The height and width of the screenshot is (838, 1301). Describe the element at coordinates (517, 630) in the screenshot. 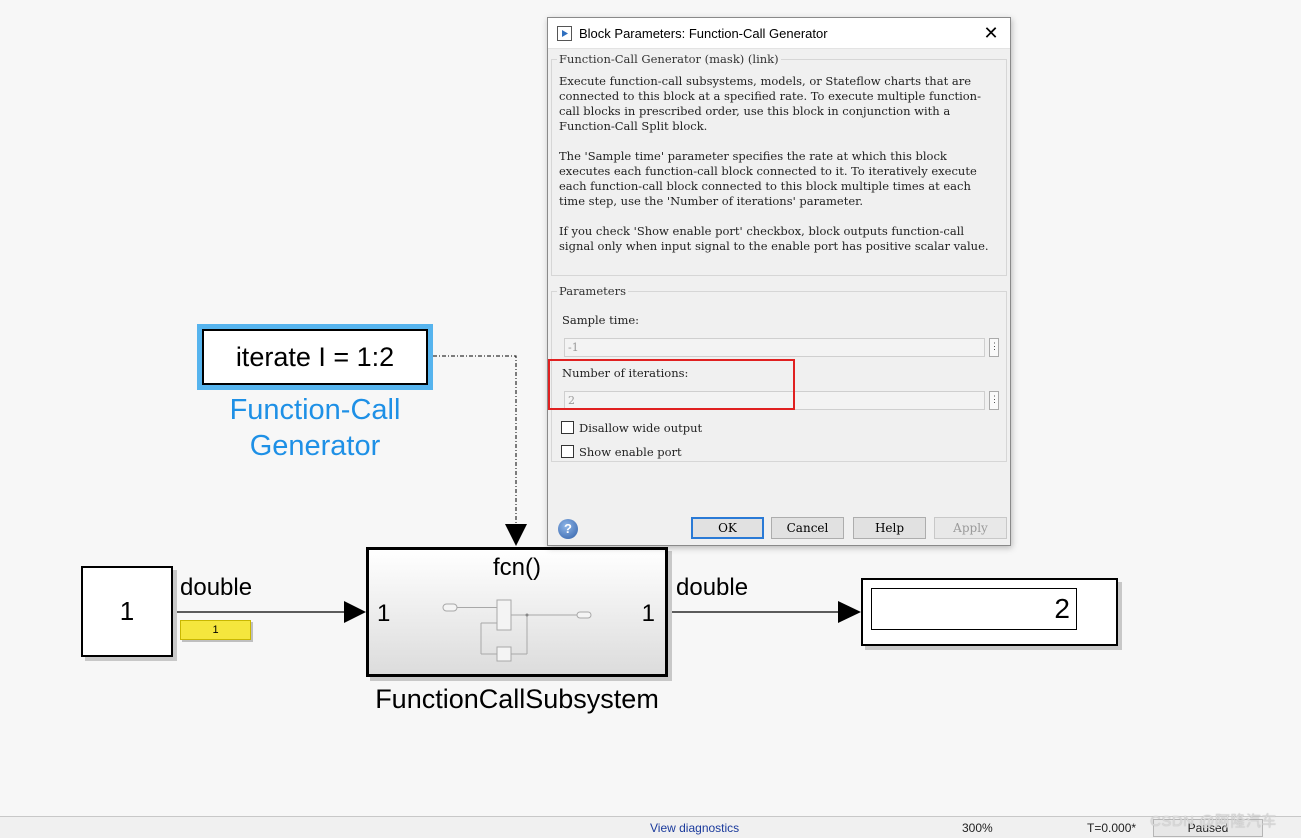

I see `subsystem-icon` at that location.